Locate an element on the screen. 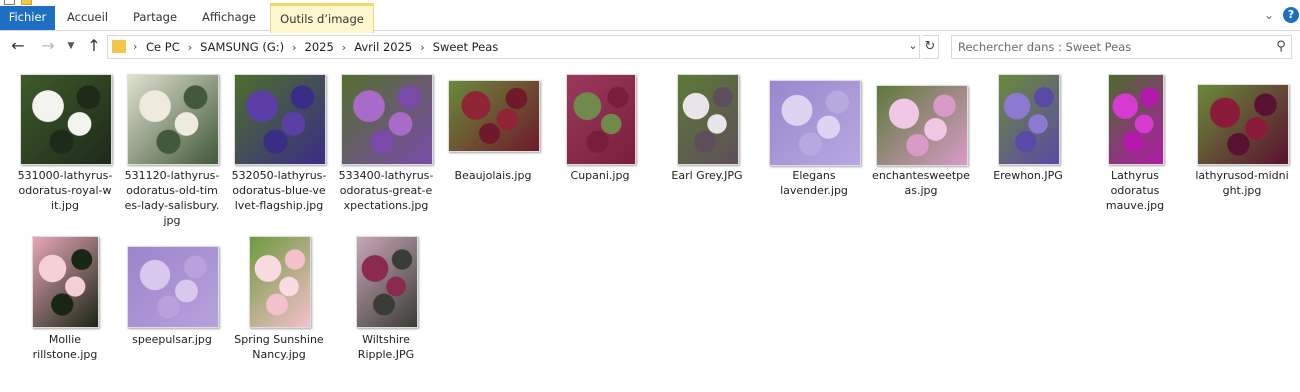  new-folder-icon is located at coordinates (26, 2).